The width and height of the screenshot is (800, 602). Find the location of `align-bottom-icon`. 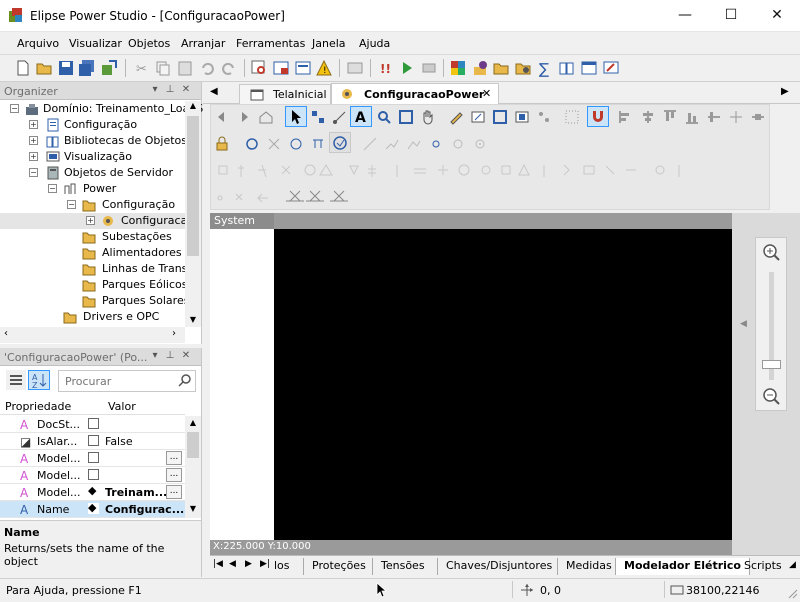

align-bottom-icon is located at coordinates (692, 117).